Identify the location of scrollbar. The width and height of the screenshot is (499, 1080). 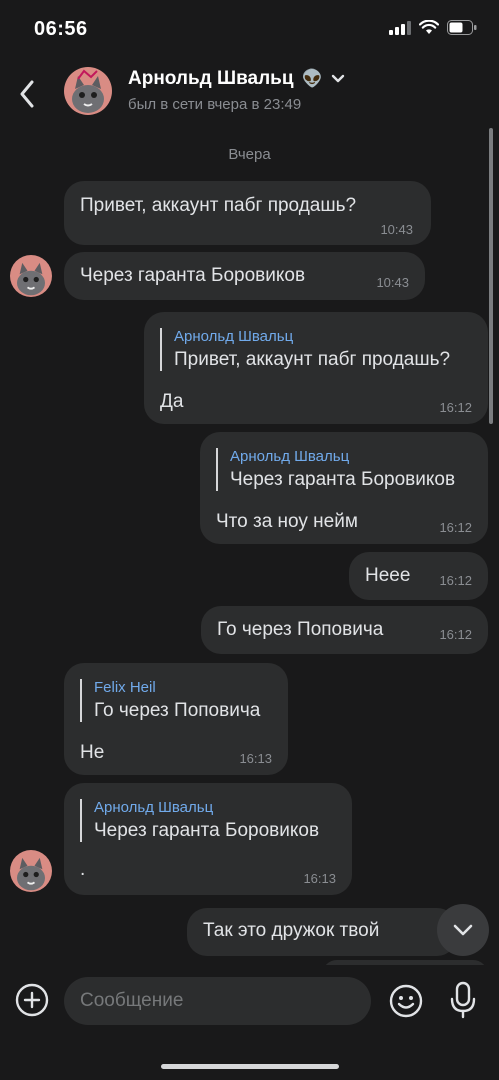
(491, 276).